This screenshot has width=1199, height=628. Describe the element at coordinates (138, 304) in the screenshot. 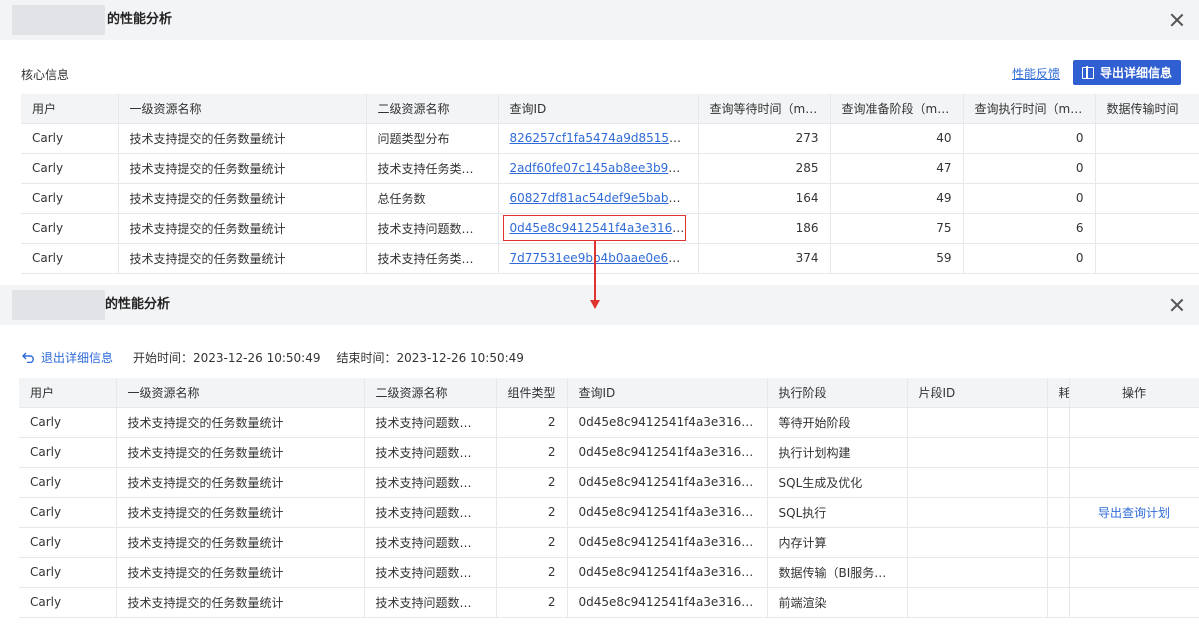

I see `dialog-title: 的性能分析` at that location.